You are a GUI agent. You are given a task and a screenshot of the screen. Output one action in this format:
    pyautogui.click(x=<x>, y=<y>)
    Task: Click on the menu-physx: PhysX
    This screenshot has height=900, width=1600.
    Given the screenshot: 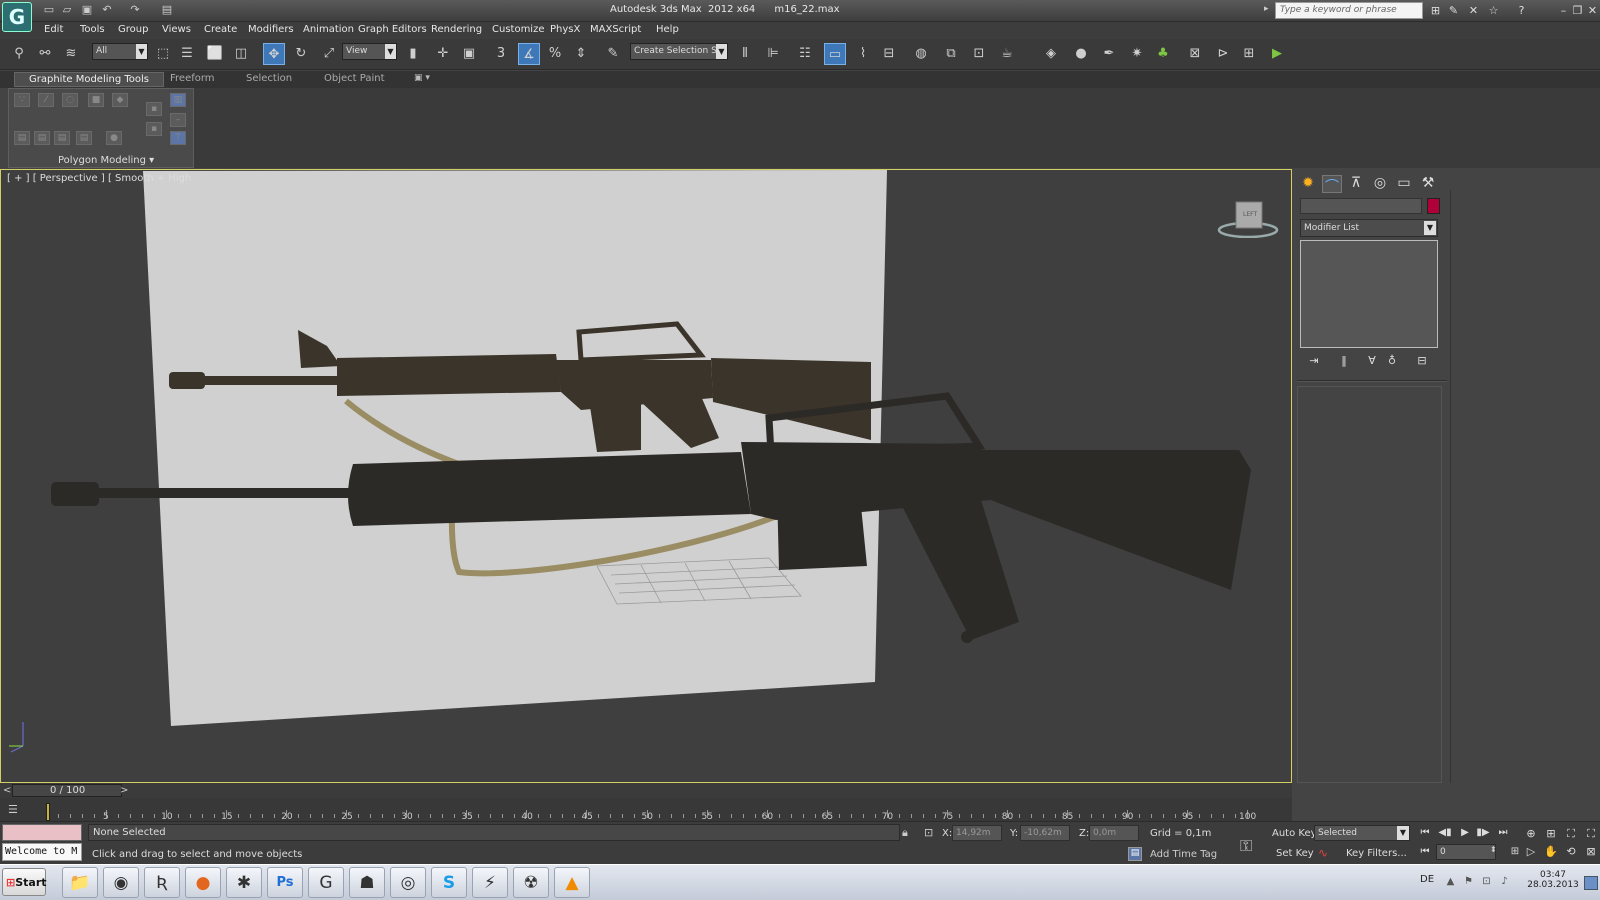 What is the action you would take?
    pyautogui.click(x=565, y=29)
    